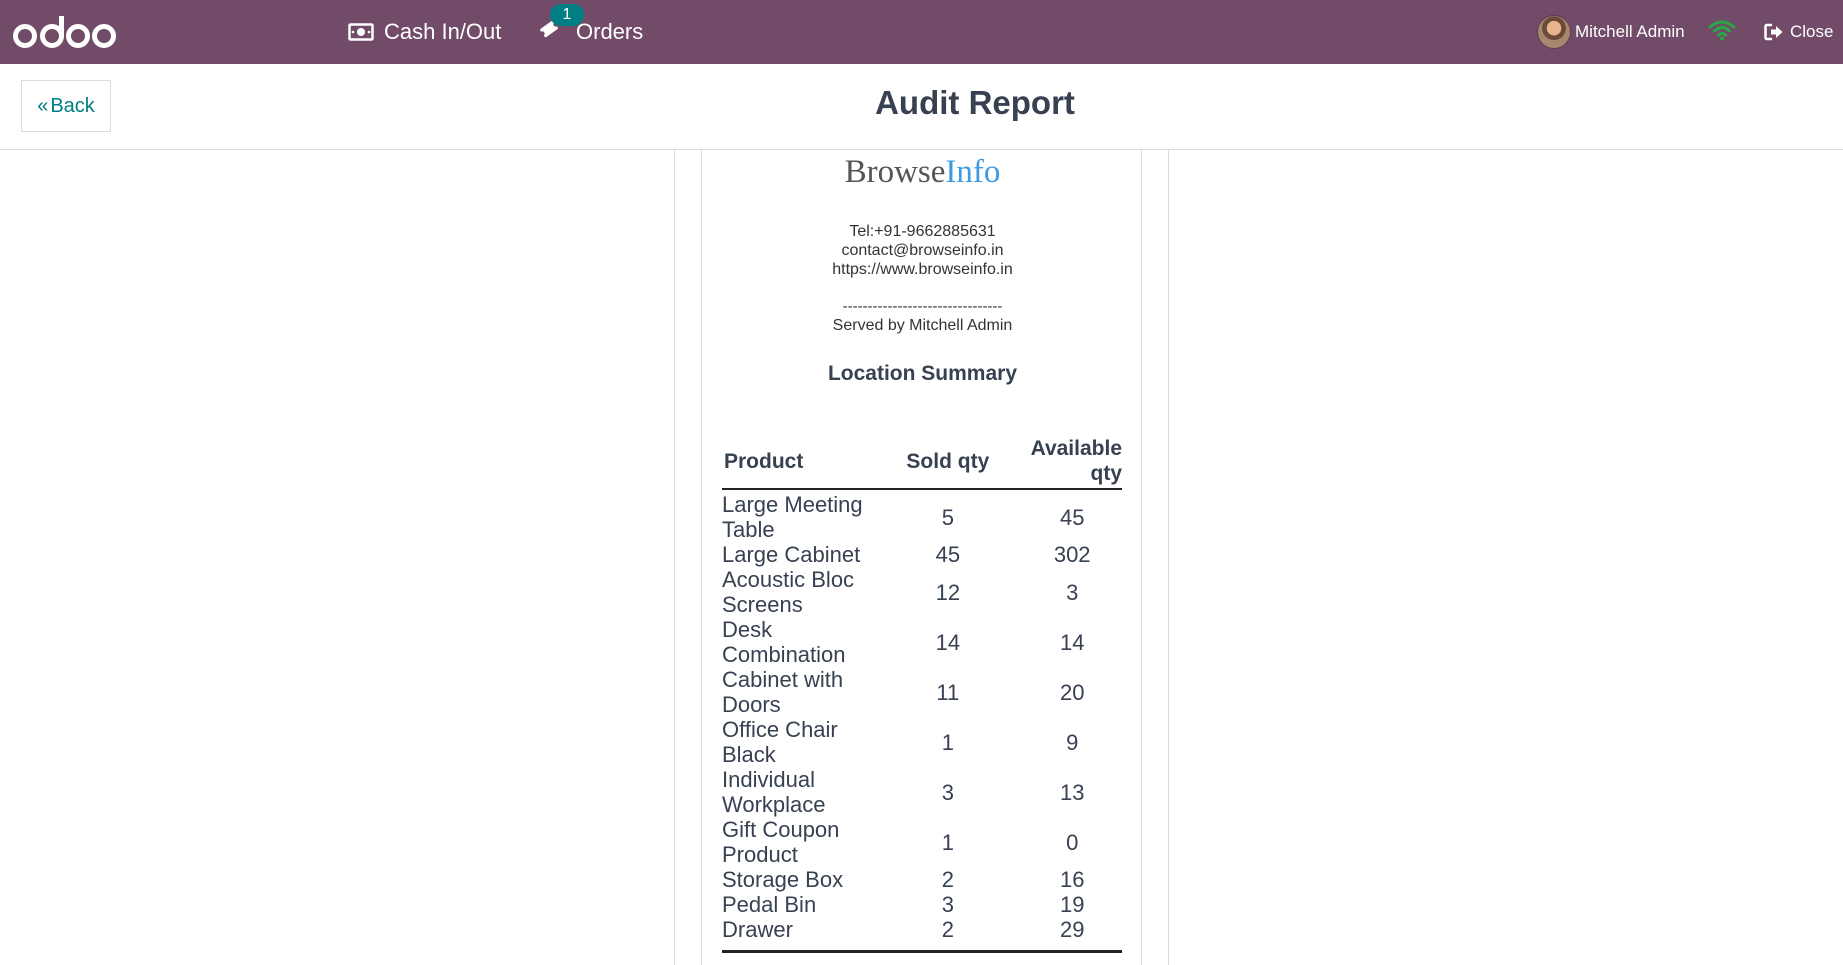  I want to click on table-row: Gift Coupon Product 1 0, so click(922, 842).